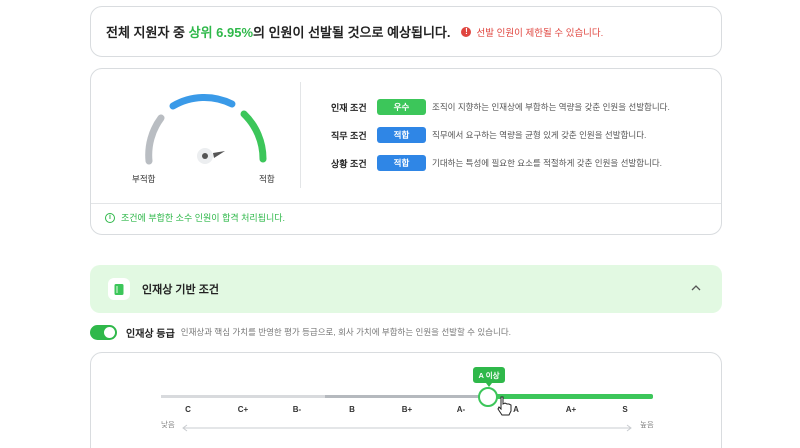 The width and height of the screenshot is (800, 448). What do you see at coordinates (539, 135) in the screenshot?
I see `condition-desc: 직무에서 요구하는 역량을 균형 있게 갖춘 인원을 선발합니다.` at bounding box center [539, 135].